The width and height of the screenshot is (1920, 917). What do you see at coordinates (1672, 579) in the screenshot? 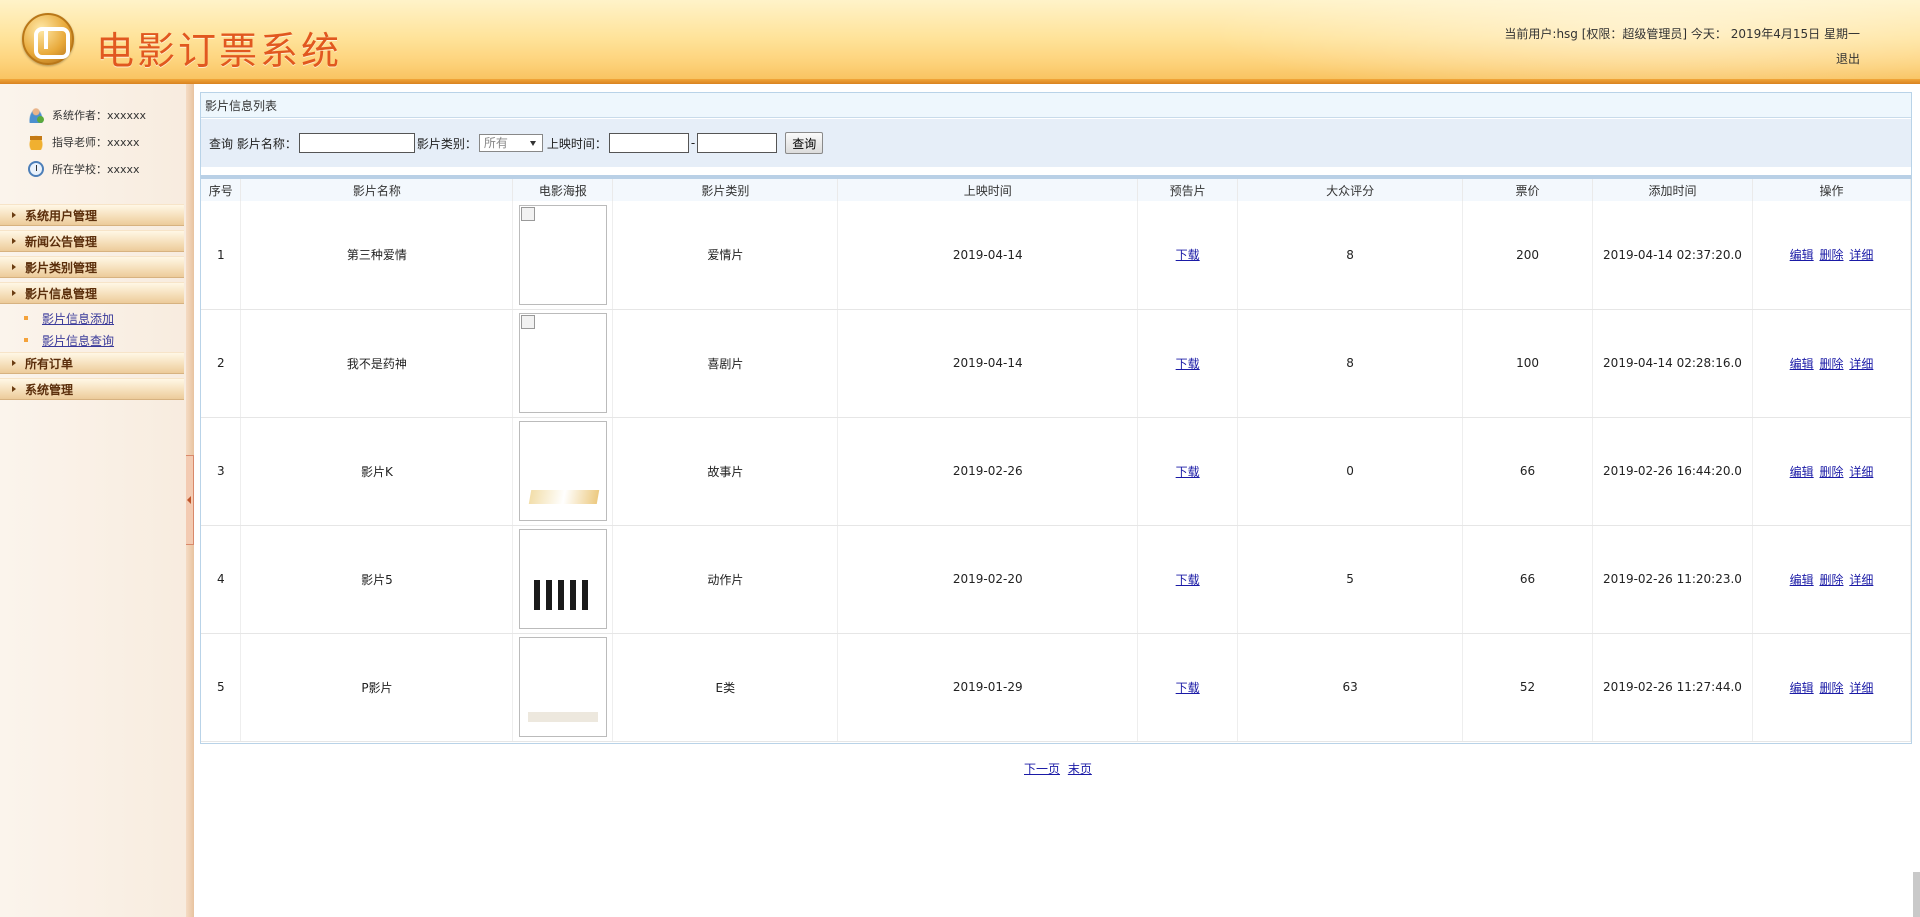
I see `cell-added: 2019-02-26 11:20:23.0` at bounding box center [1672, 579].